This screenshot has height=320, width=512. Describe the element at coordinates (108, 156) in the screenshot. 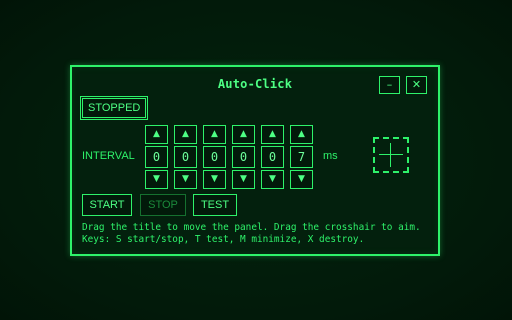

I see `interval-label: INTERVAL` at that location.